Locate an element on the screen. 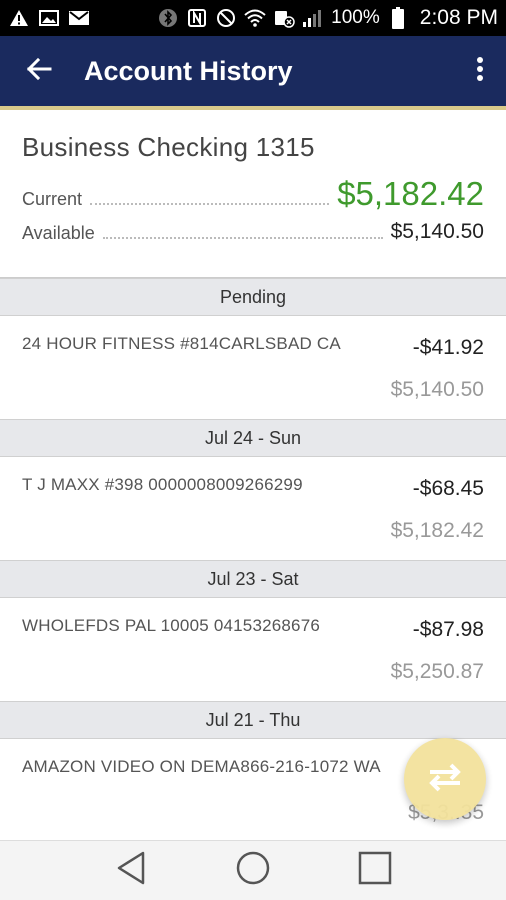 This screenshot has width=506, height=900. cell-signal-icon is located at coordinates (313, 18).